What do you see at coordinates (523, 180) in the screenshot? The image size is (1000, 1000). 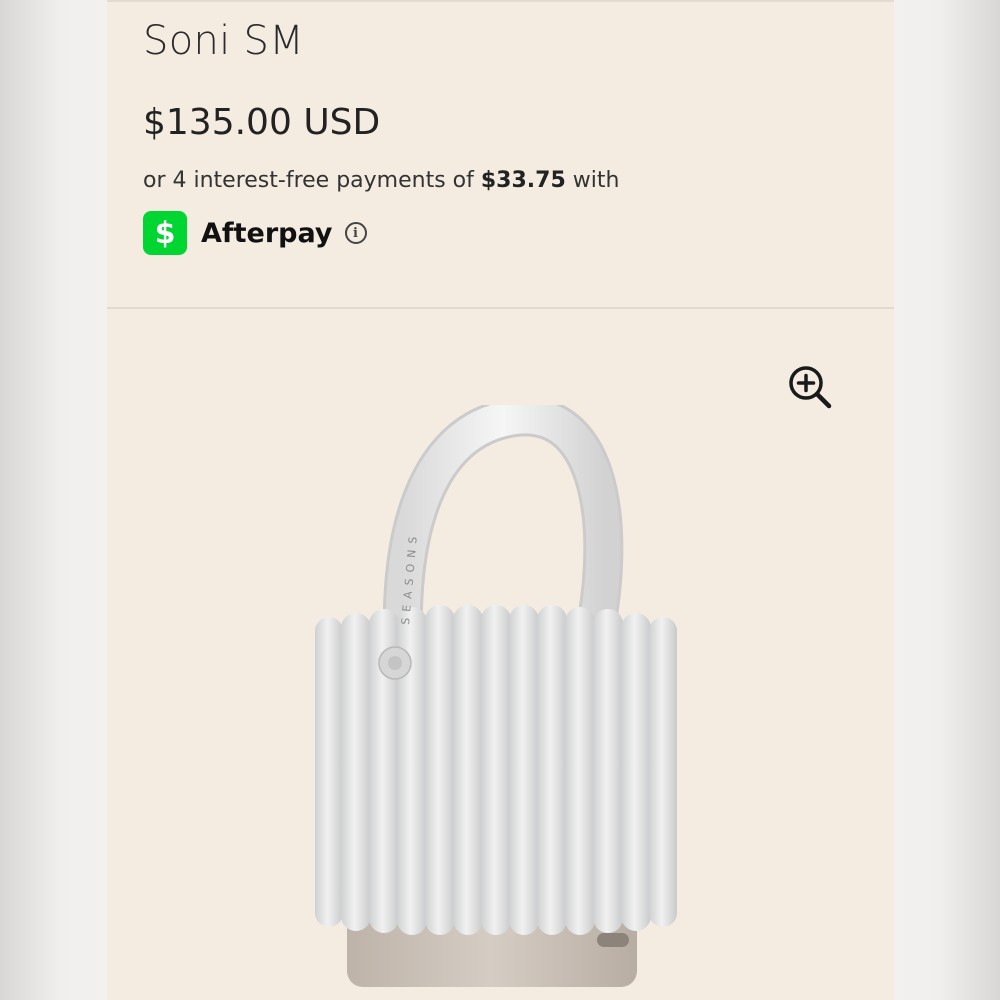 I see `installment-amount: $33.75` at bounding box center [523, 180].